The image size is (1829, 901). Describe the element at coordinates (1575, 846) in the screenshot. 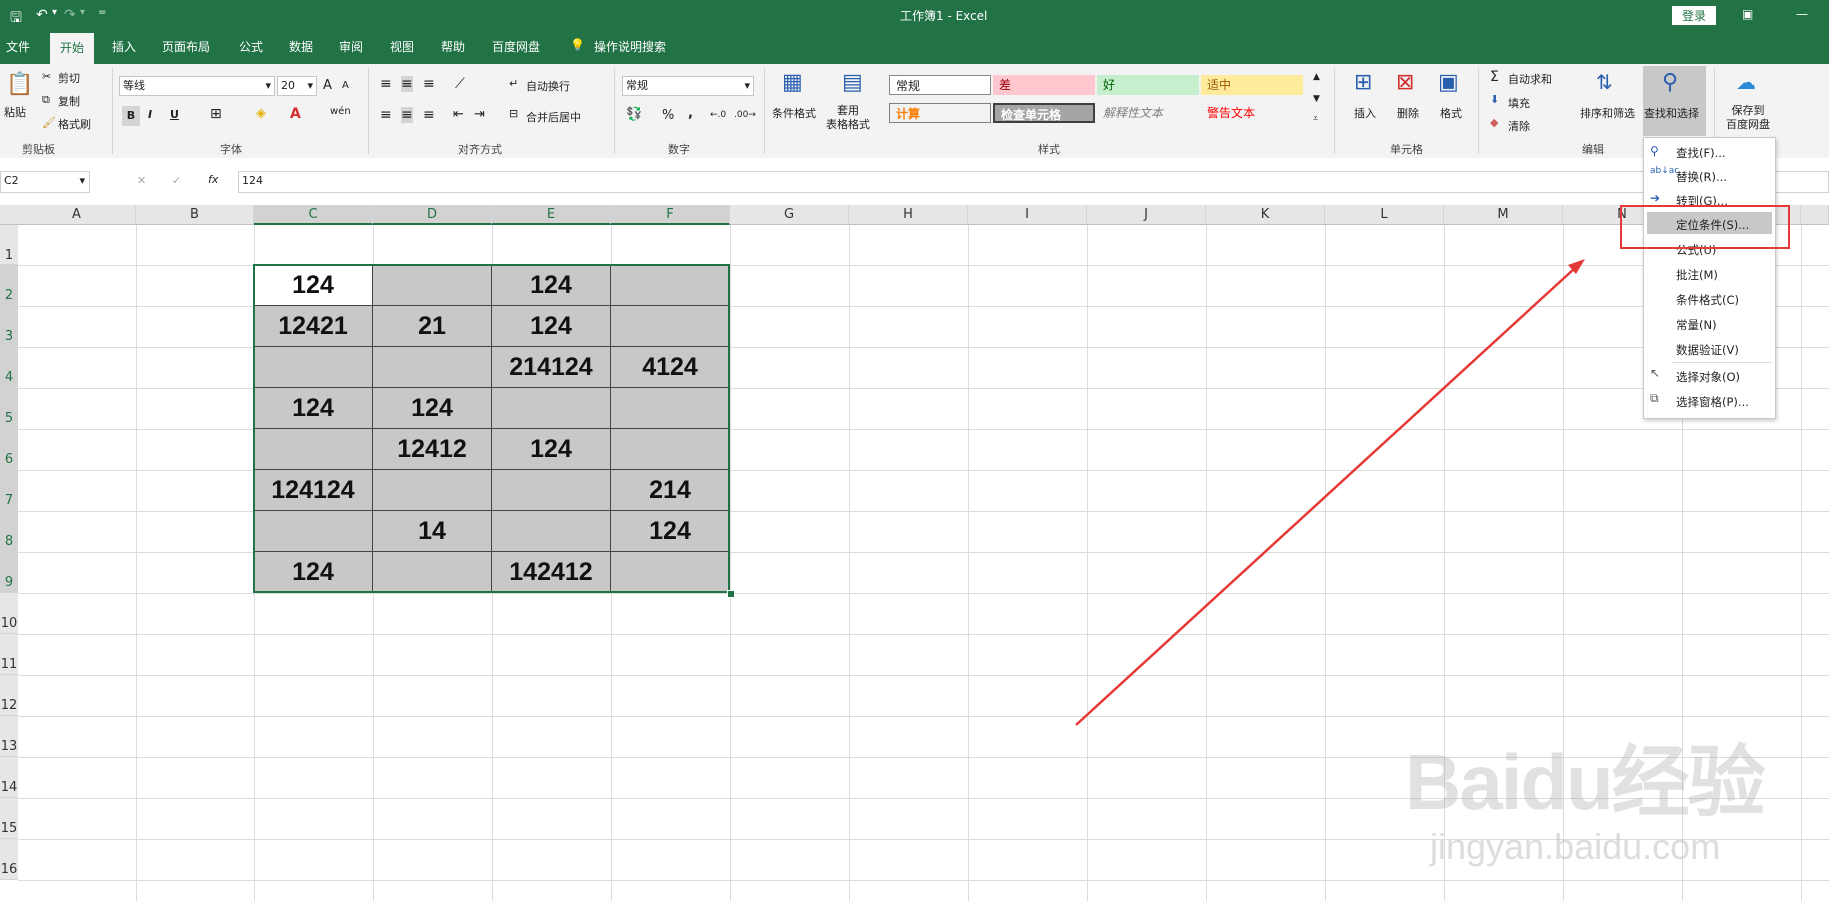

I see `watermark-url: jingyan.baidu.com` at that location.